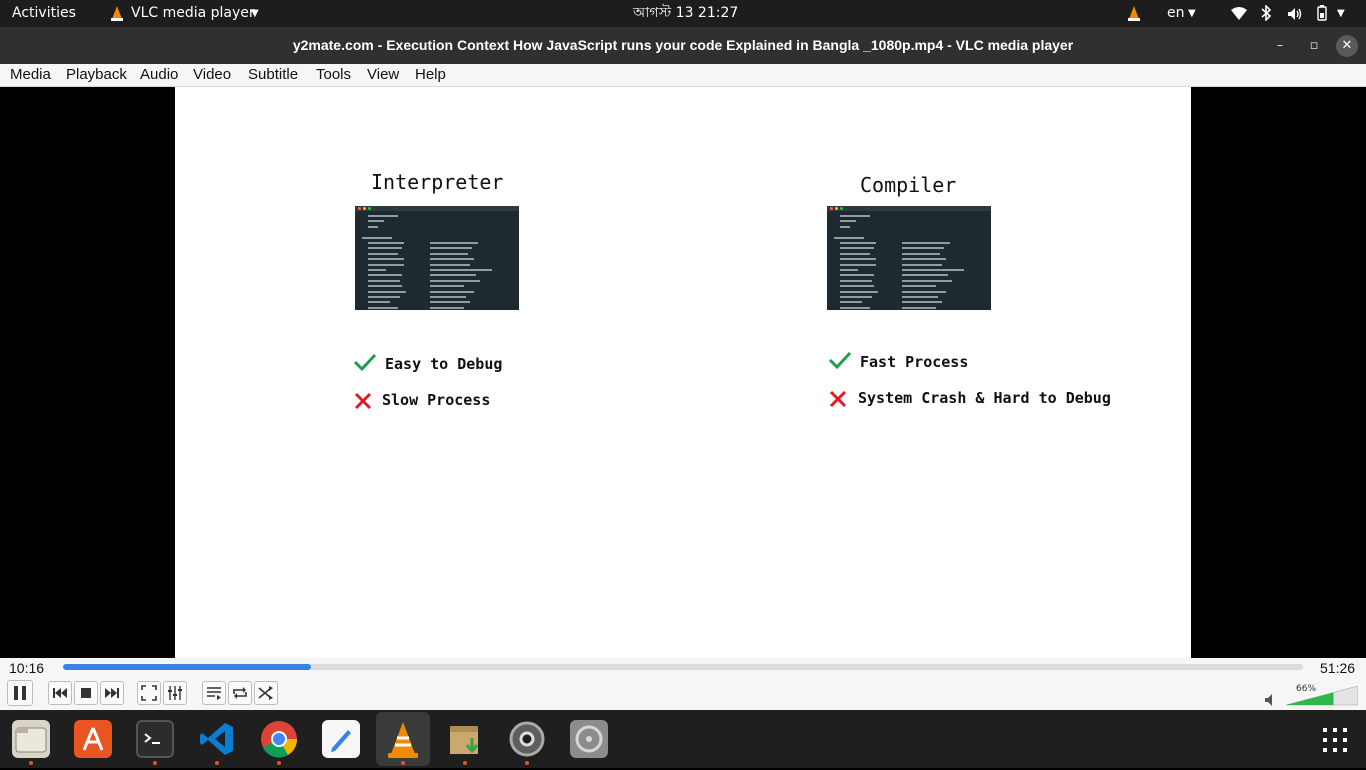  I want to click on menu-media: Media, so click(30, 74).